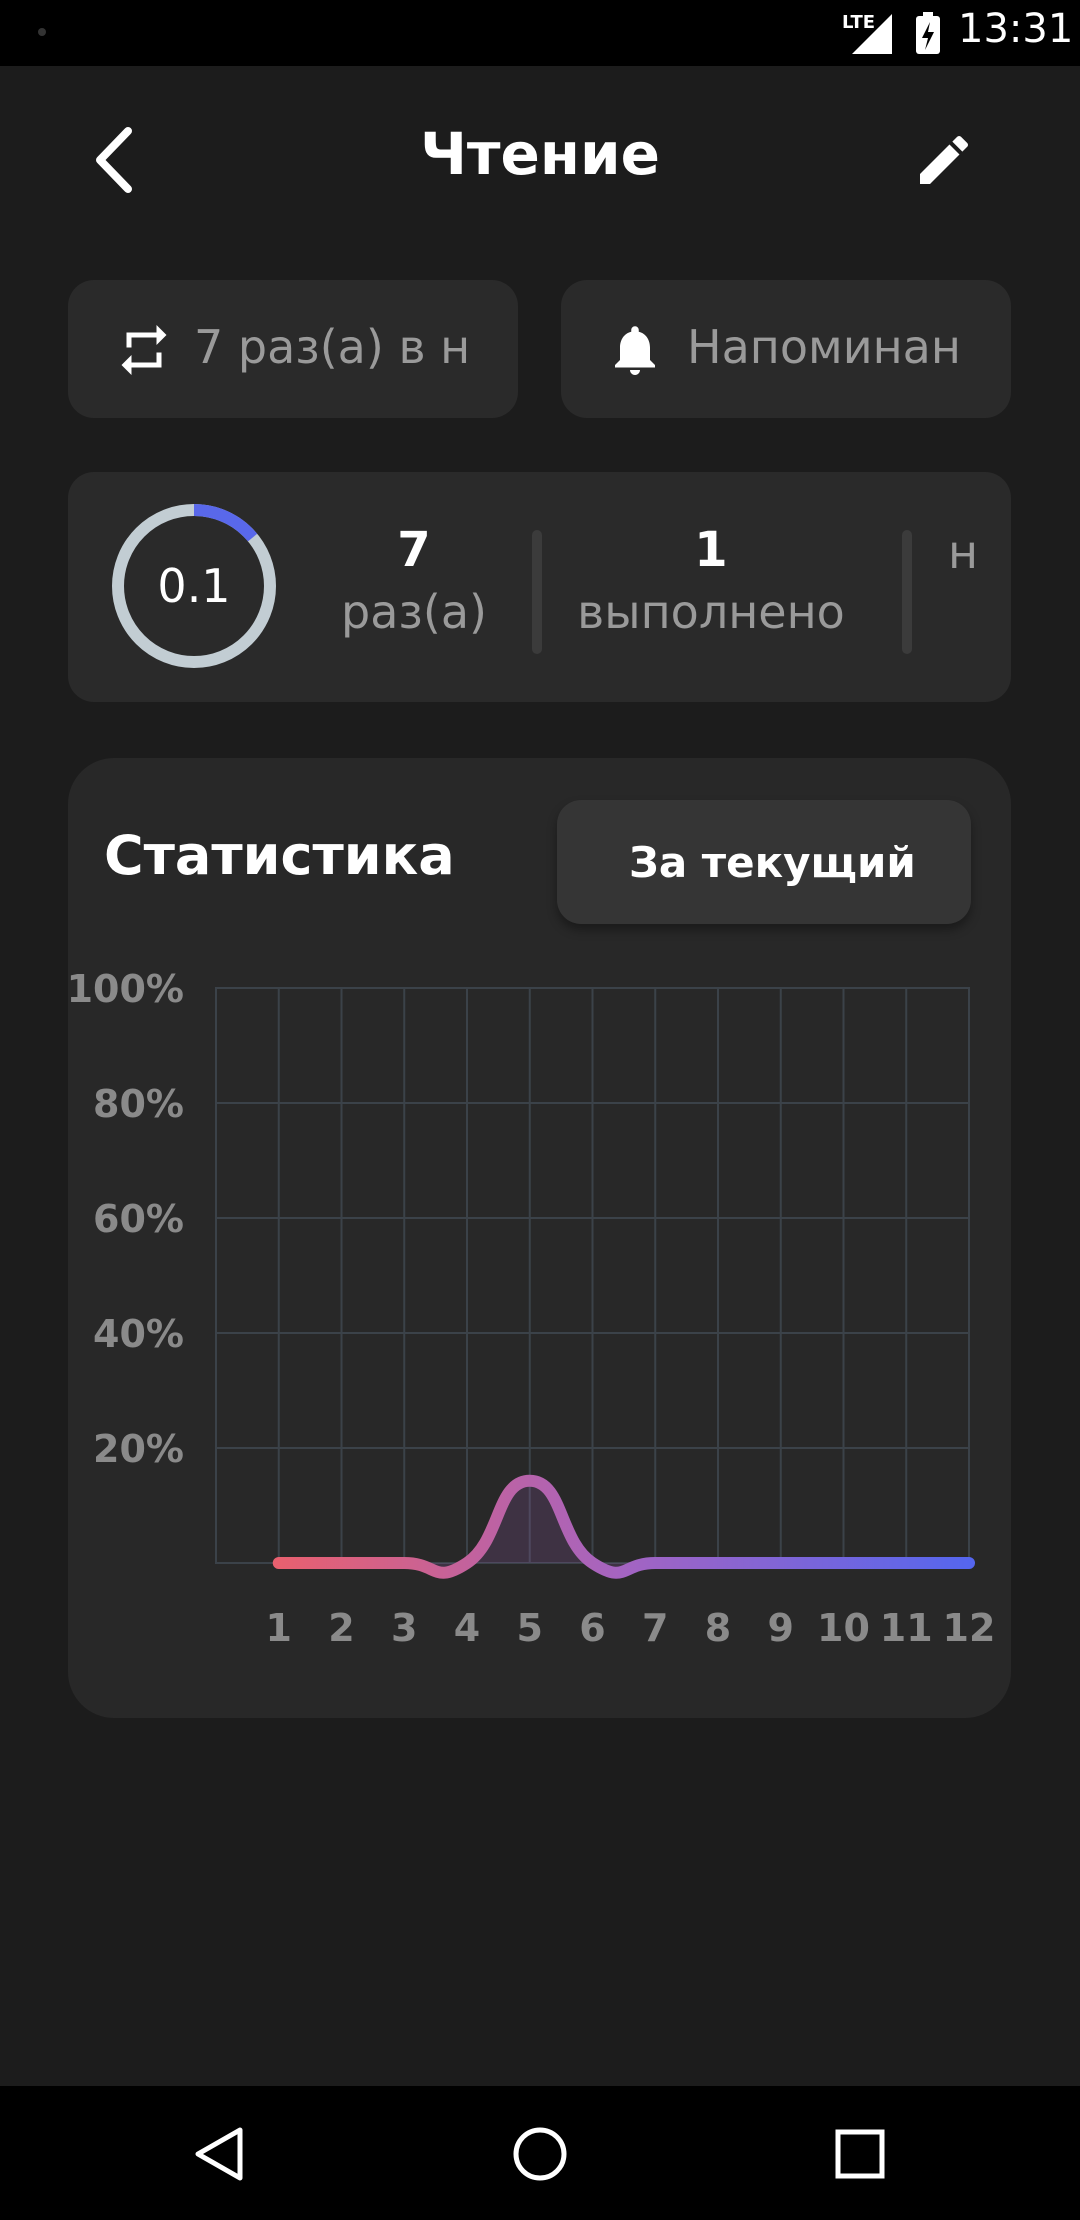 This screenshot has height=2220, width=1080. Describe the element at coordinates (414, 612) in the screenshot. I see `times-label: раз(а)` at that location.